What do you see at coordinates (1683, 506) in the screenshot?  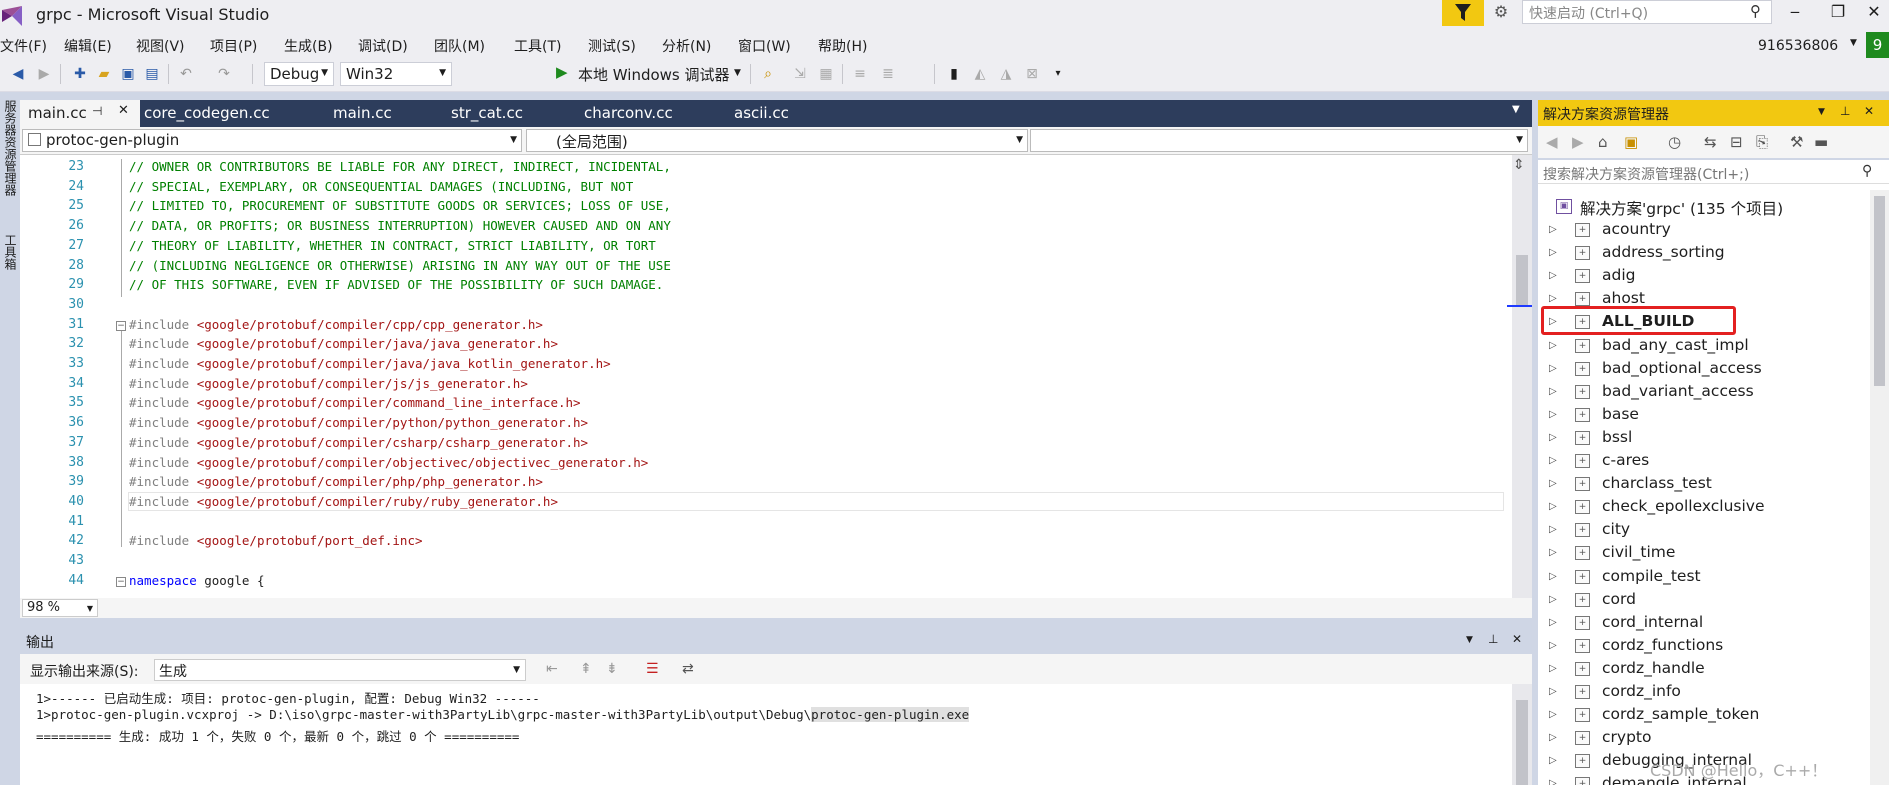 I see `project-label: check_epollexclusive` at bounding box center [1683, 506].